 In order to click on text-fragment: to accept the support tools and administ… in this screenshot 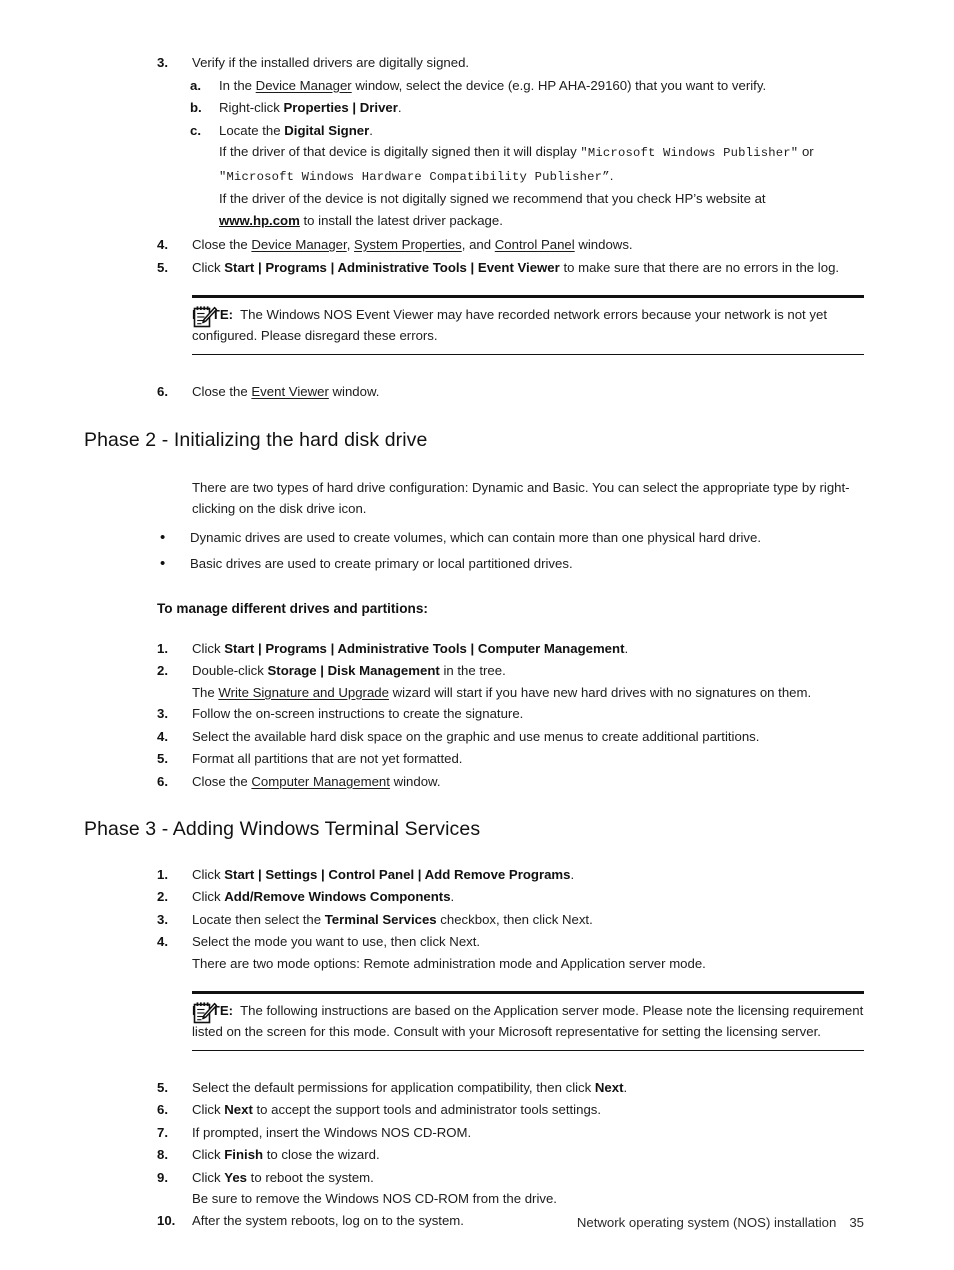, I will do `click(427, 1110)`.